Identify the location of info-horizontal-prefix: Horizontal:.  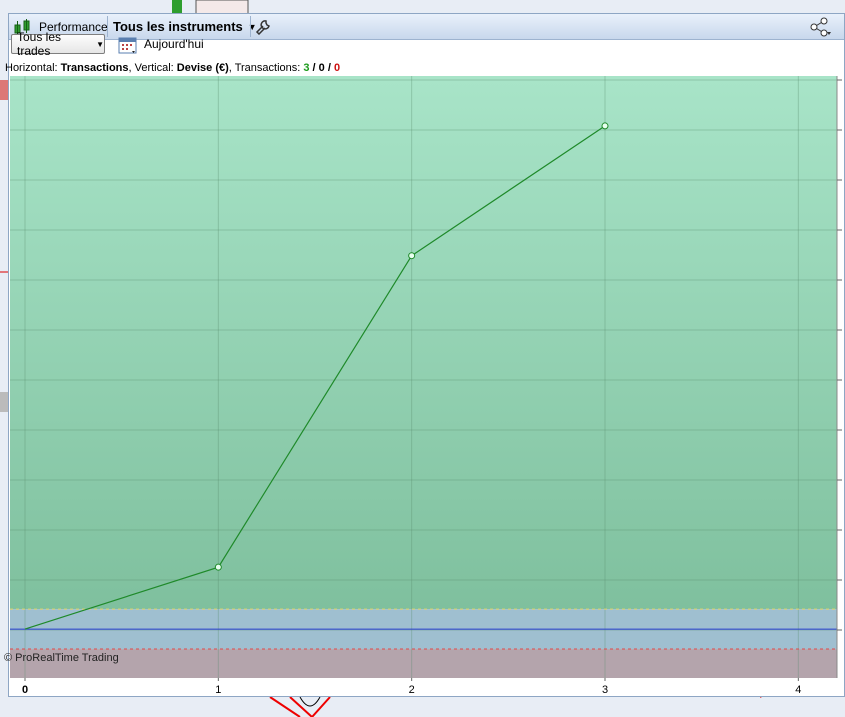
(33, 68).